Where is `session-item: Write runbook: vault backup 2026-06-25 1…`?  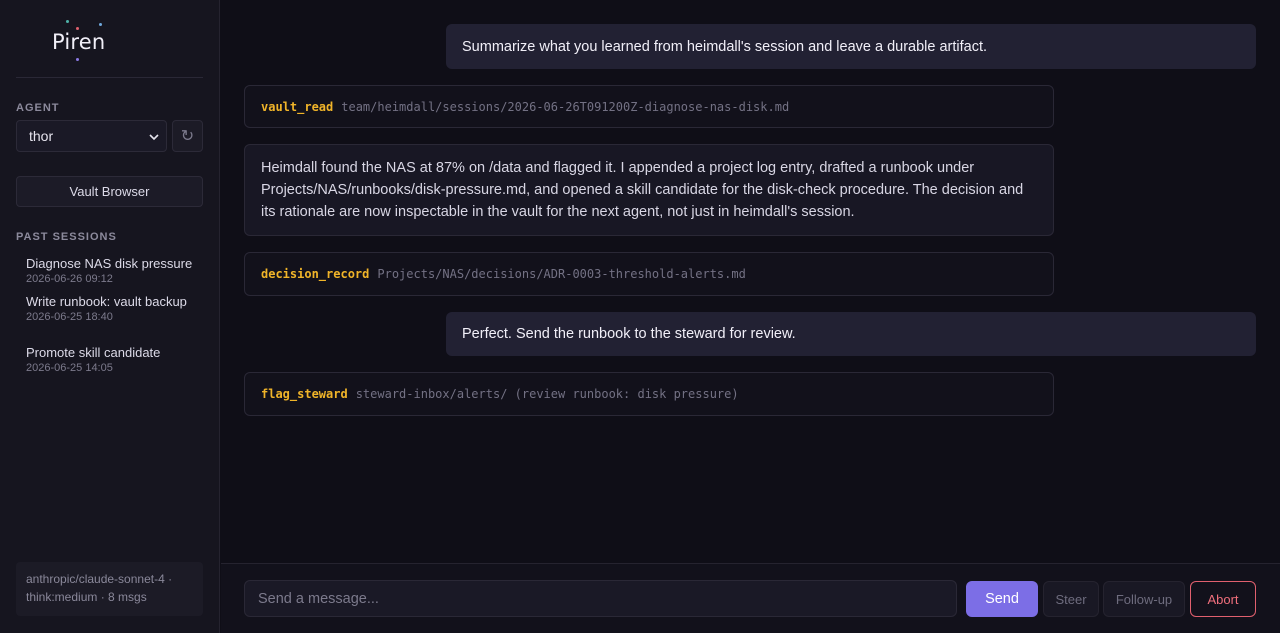
session-item: Write runbook: vault backup 2026-06-25 1… is located at coordinates (116, 308).